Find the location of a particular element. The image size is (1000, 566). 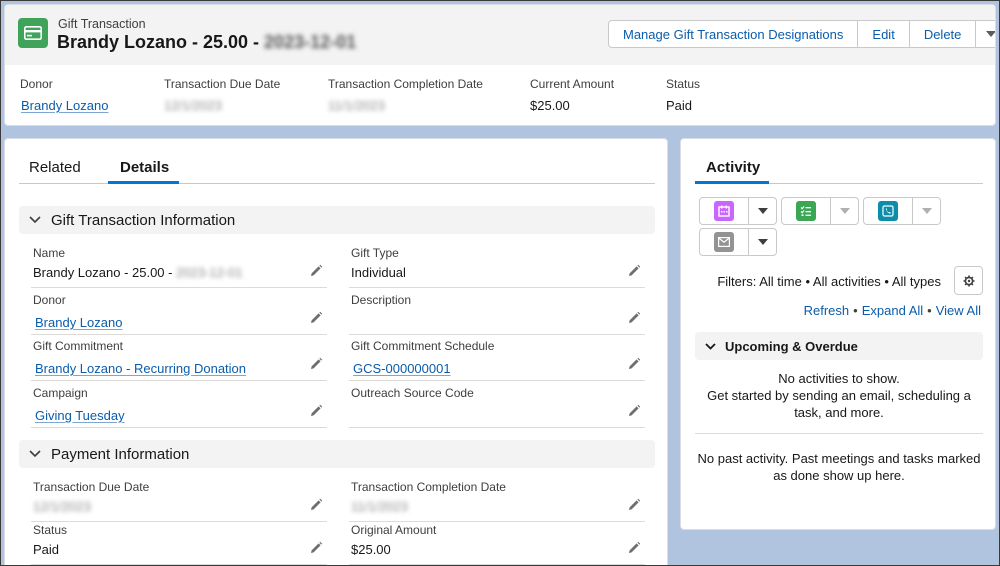

gear-icon is located at coordinates (968, 280).